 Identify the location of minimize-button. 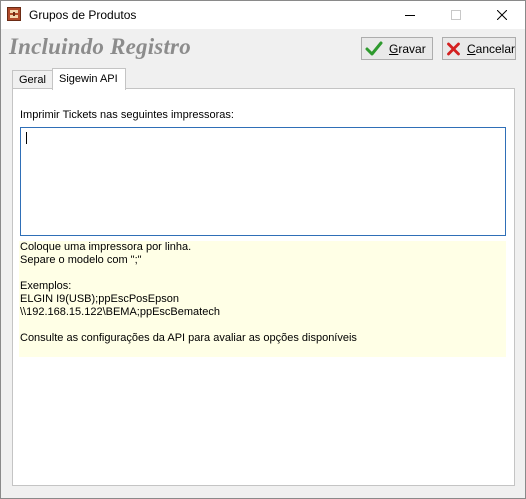
(410, 15).